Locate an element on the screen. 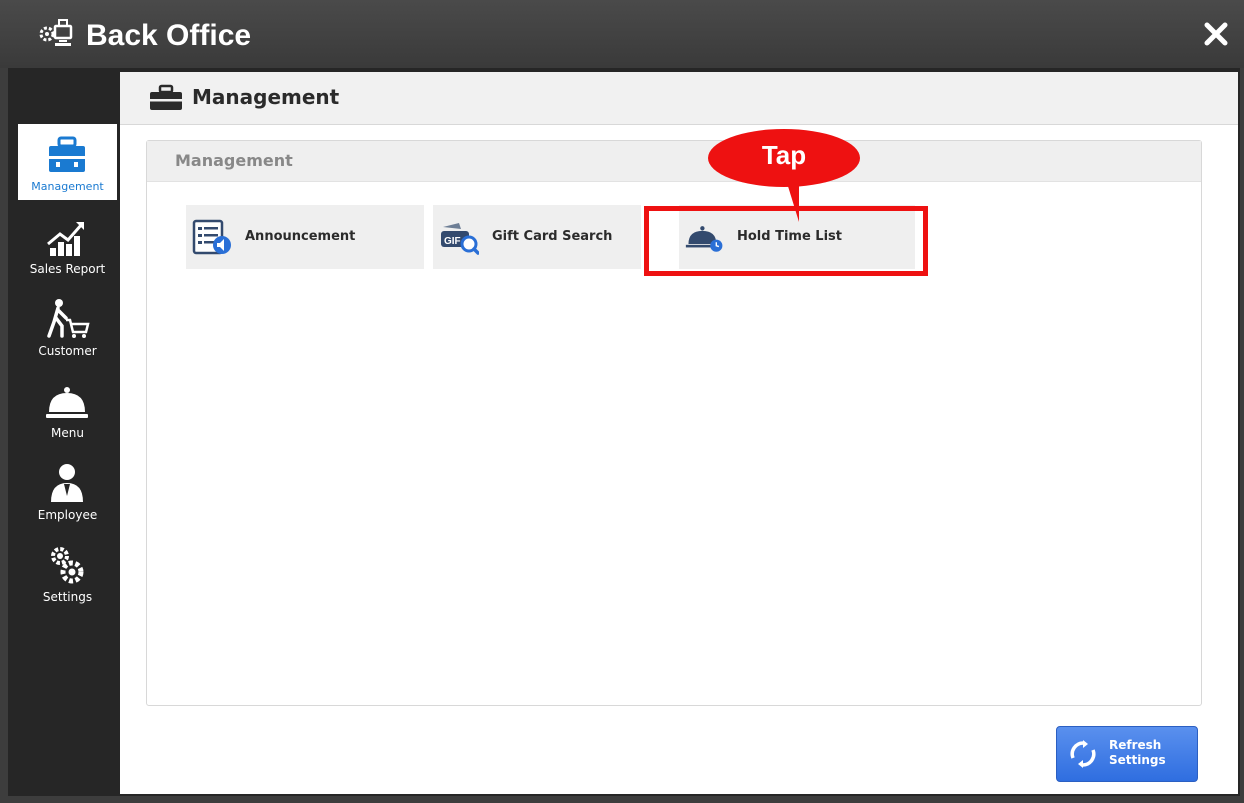 This screenshot has height=803, width=1244. gift-card-search-icon: GIF is located at coordinates (460, 239).